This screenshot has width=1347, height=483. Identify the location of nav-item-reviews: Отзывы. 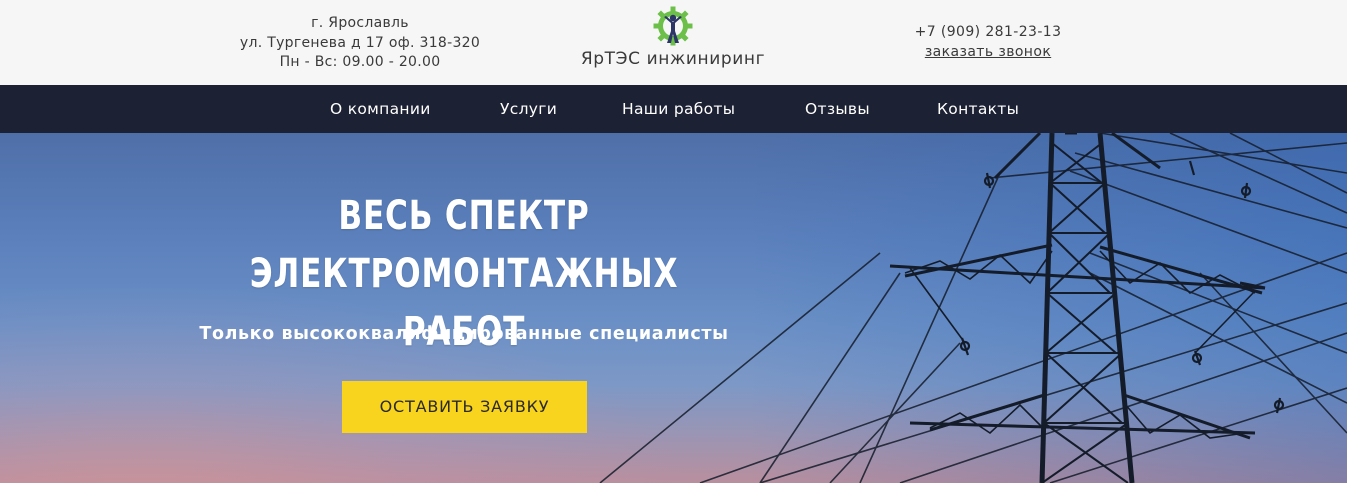
(837, 109).